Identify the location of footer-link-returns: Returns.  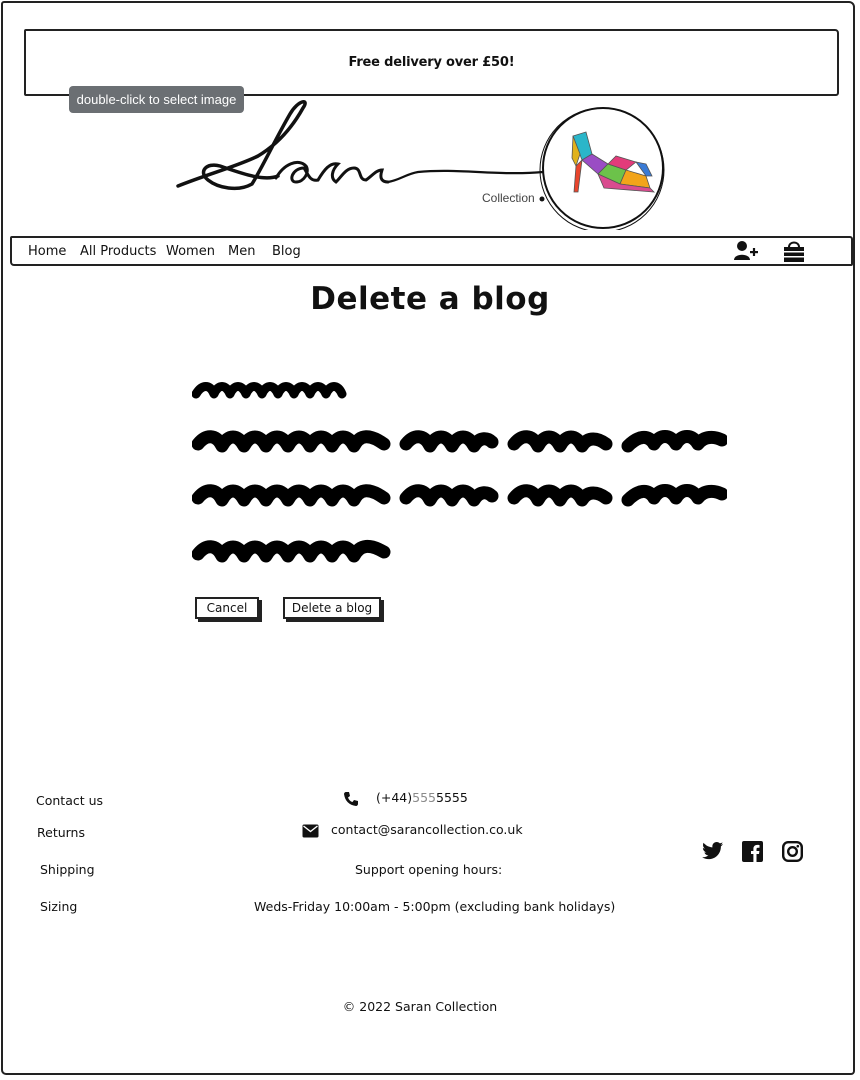
(61, 832).